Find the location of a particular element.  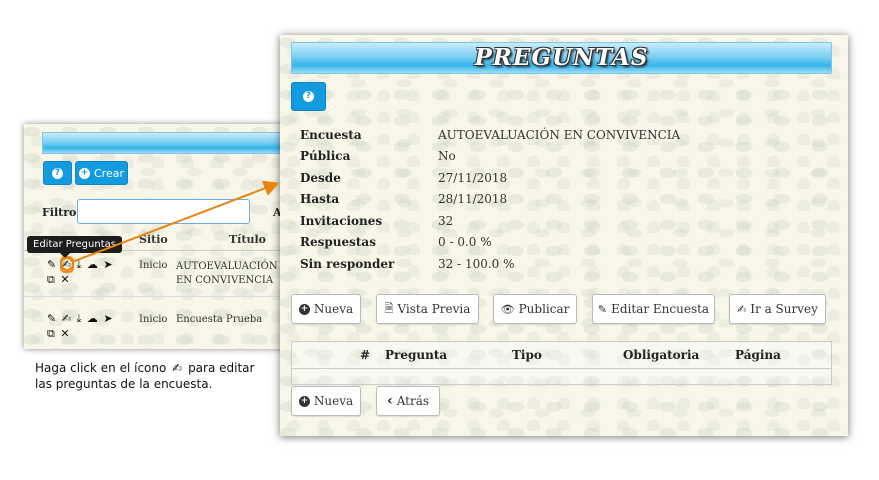

number-column-header: # is located at coordinates (365, 355).